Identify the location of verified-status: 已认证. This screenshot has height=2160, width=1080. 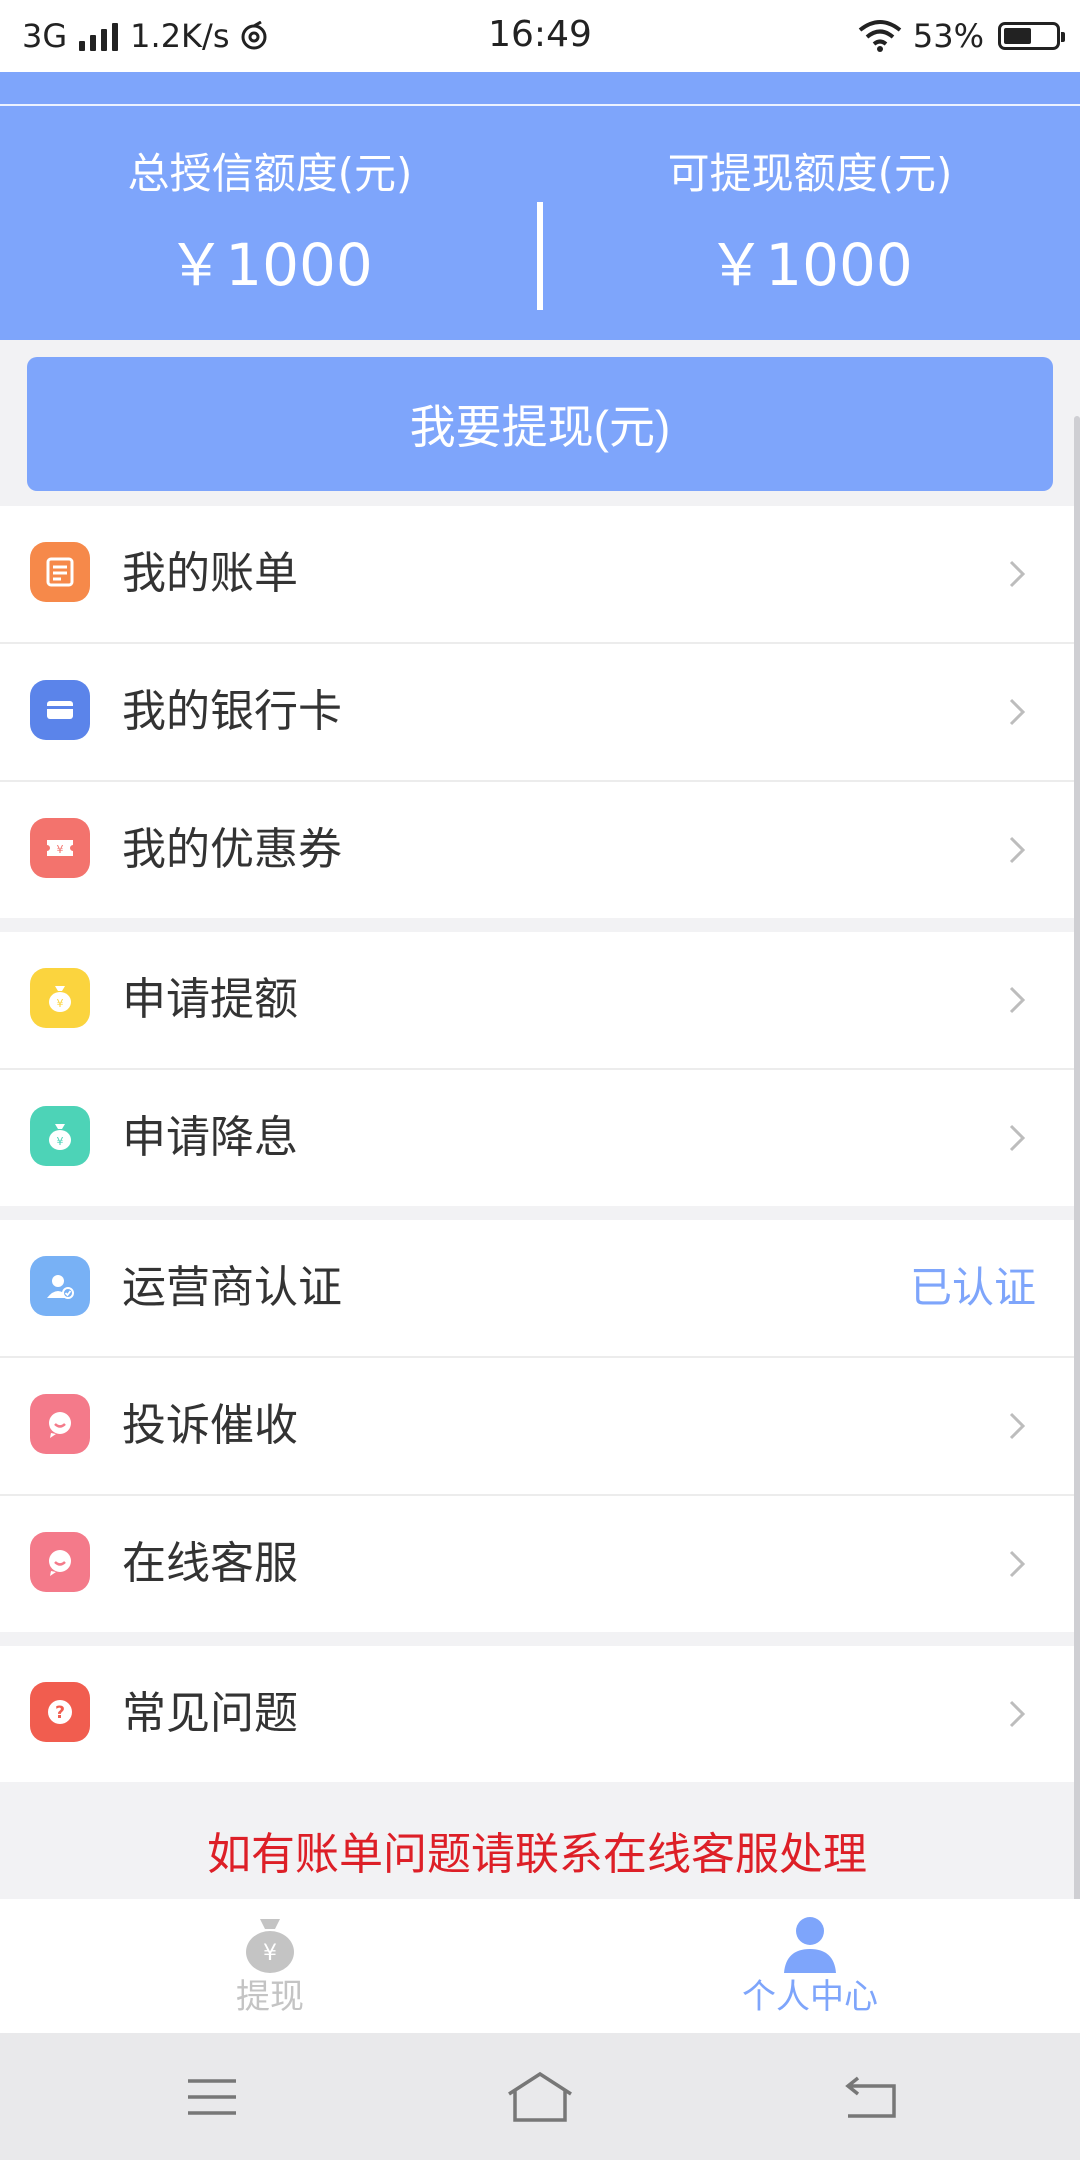
(972, 1287).